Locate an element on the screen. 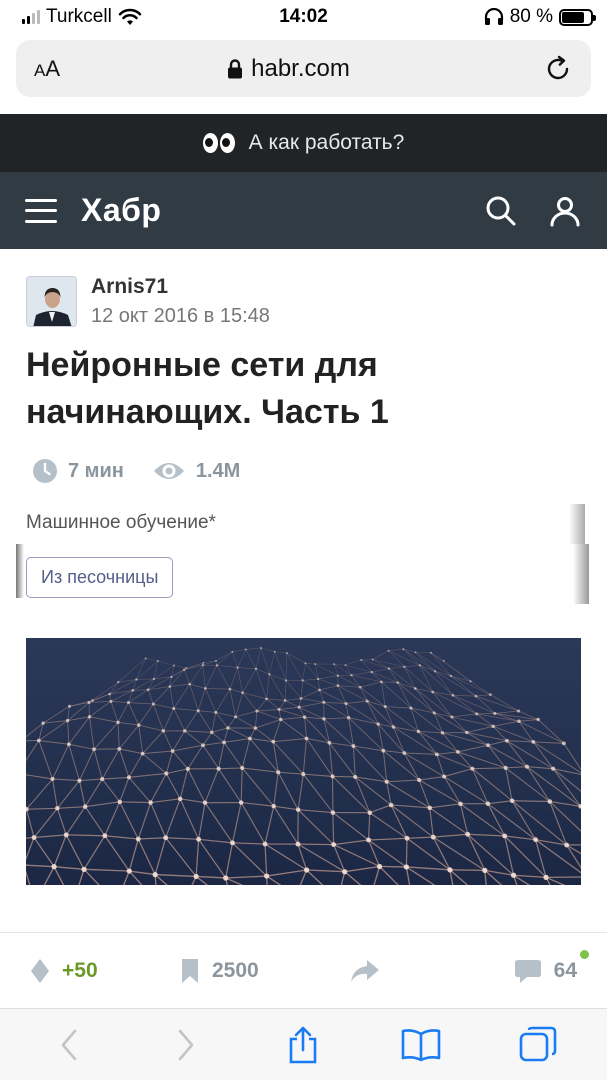 The image size is (607, 1080). site-logo: Хабр is located at coordinates (267, 210).